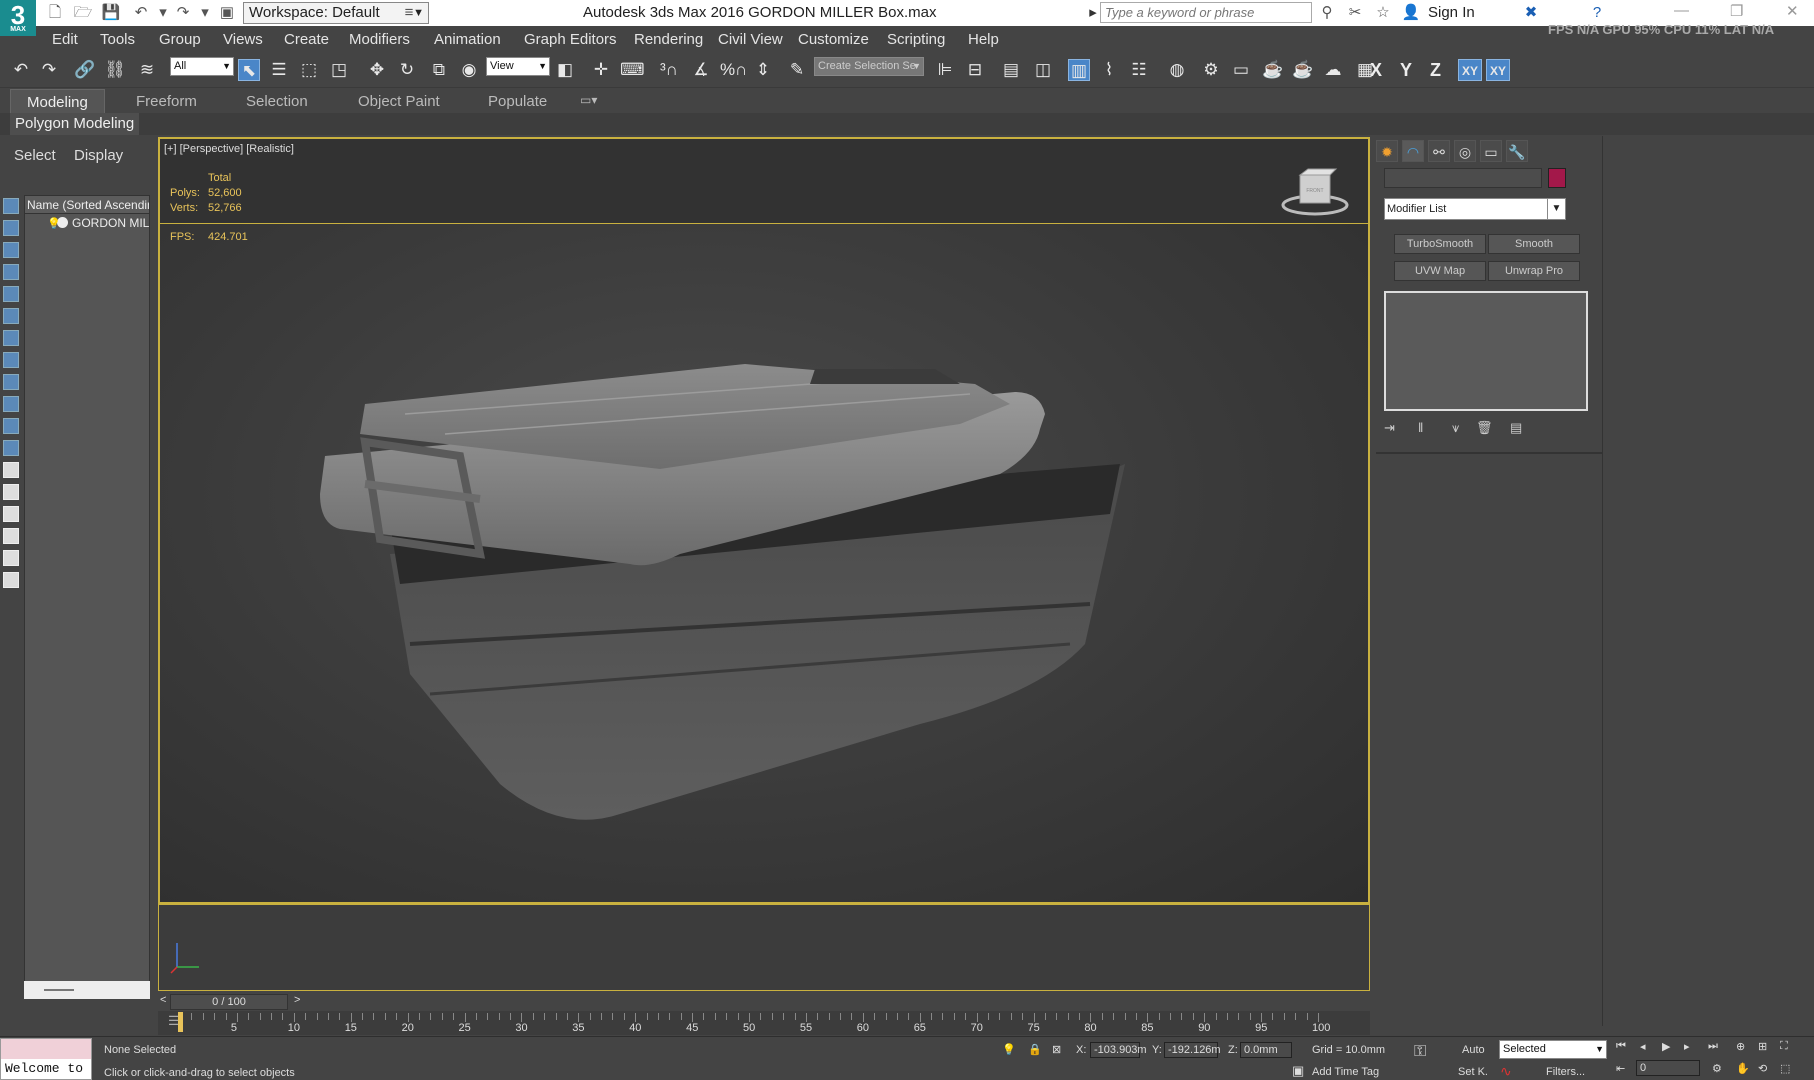  I want to click on user-icon: 👤, so click(1411, 13).